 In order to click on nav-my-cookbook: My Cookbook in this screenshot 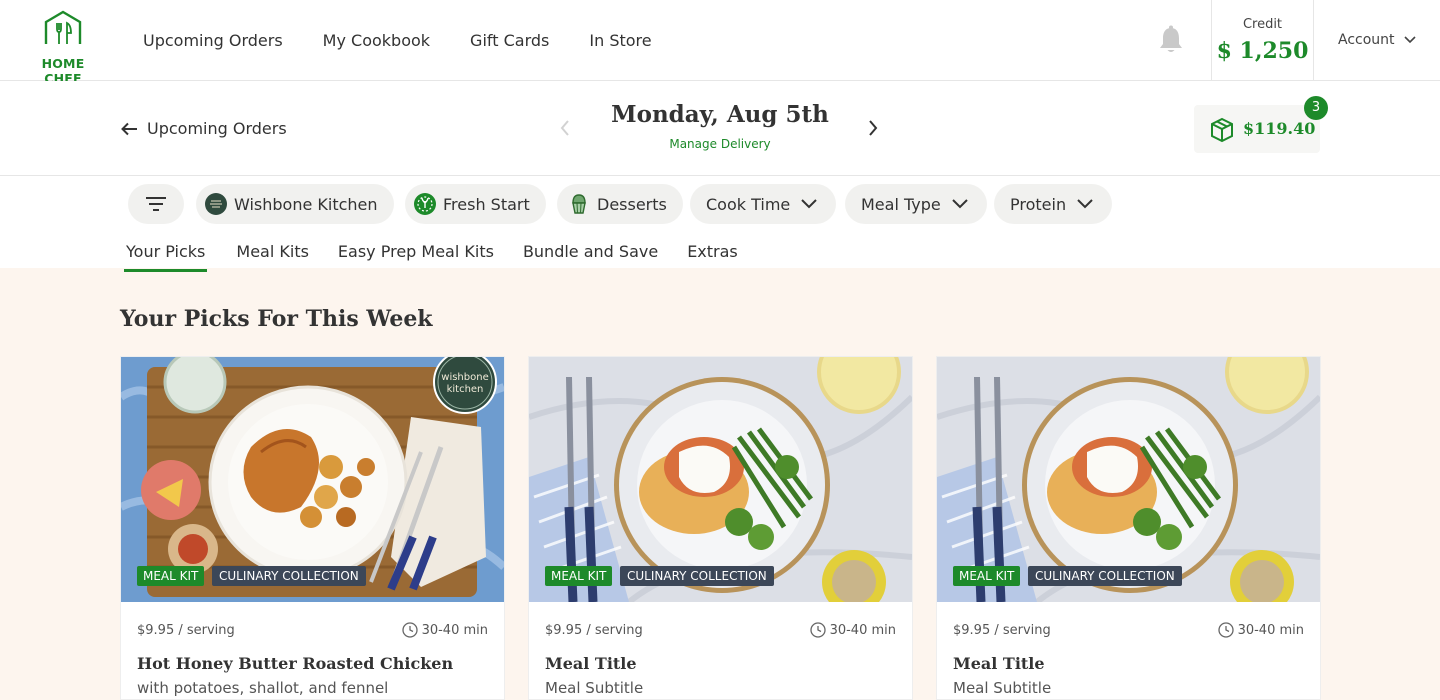, I will do `click(376, 40)`.